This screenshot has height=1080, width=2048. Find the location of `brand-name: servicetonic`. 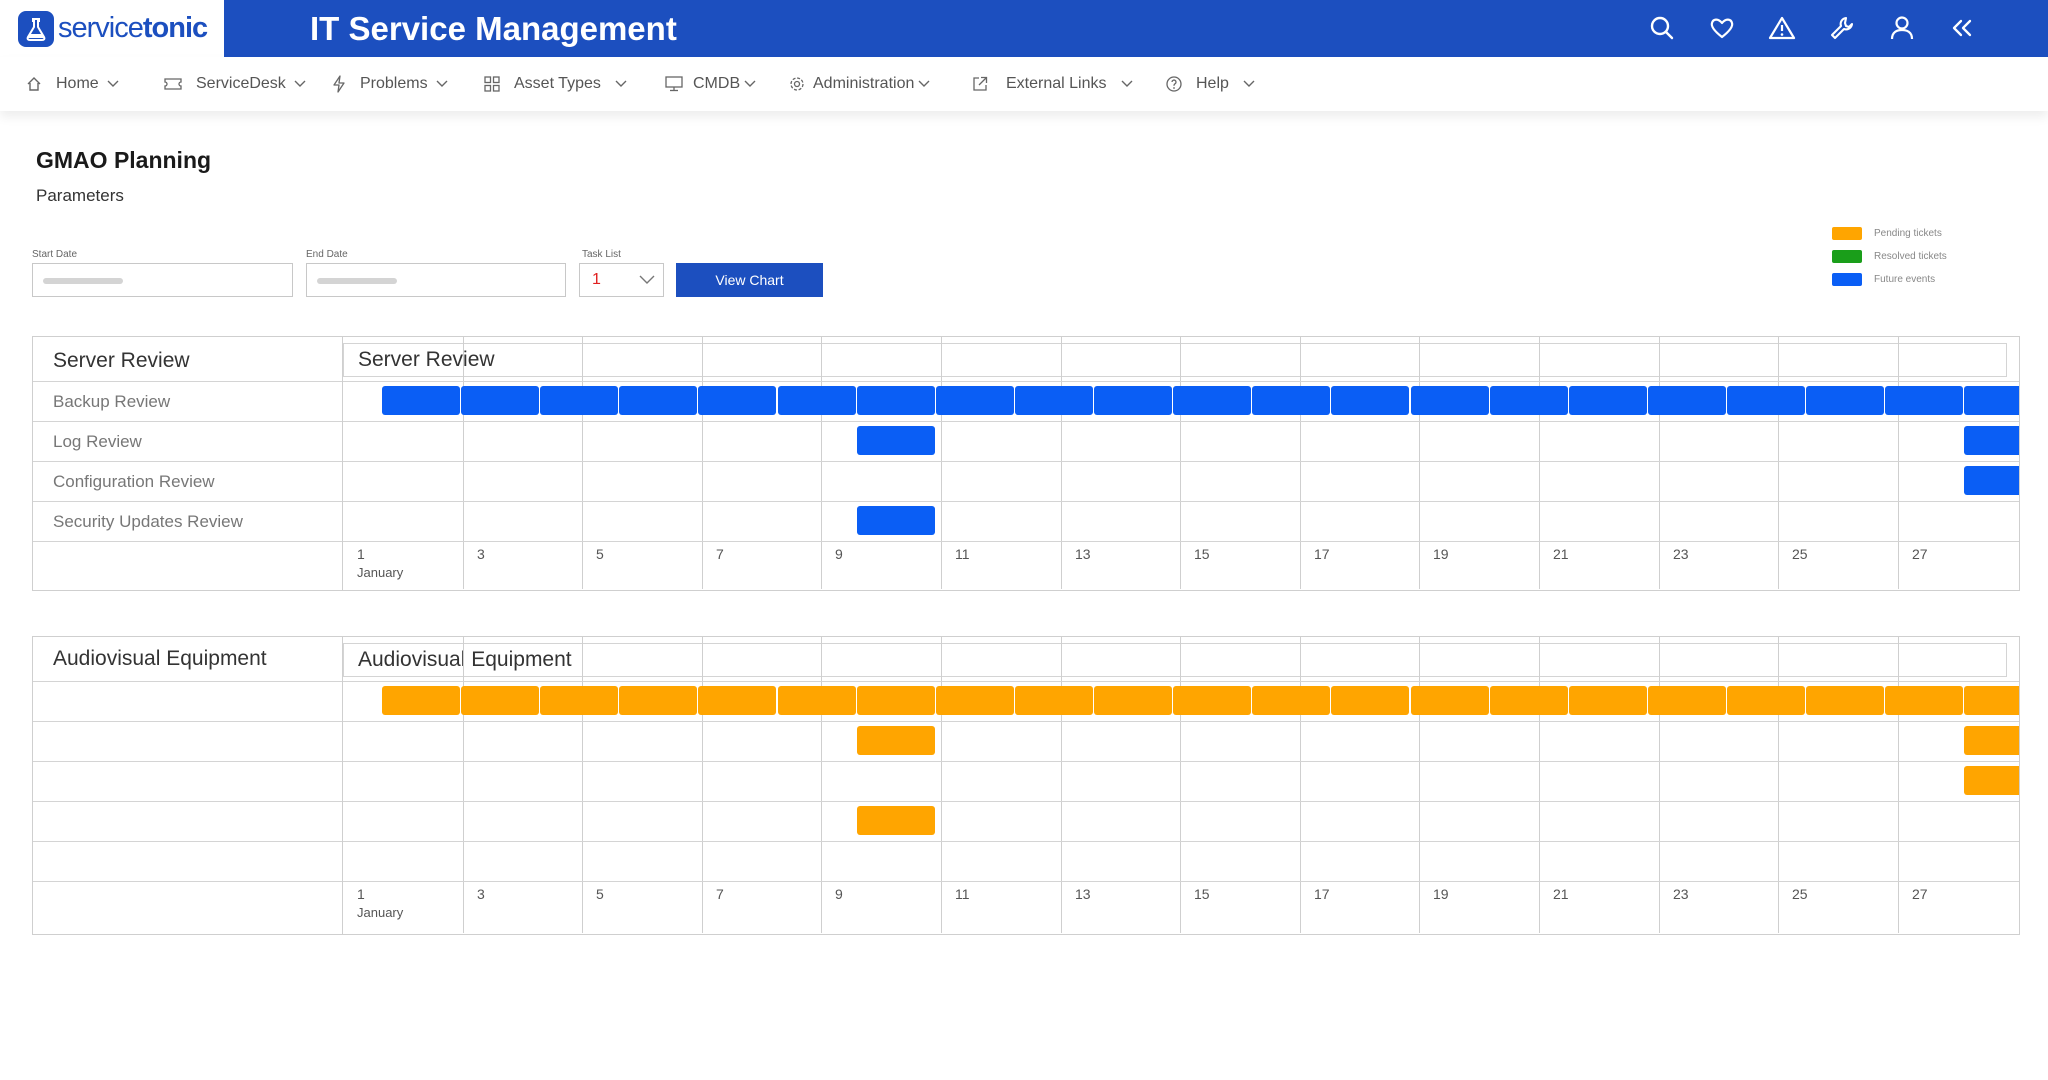

brand-name: servicetonic is located at coordinates (133, 28).